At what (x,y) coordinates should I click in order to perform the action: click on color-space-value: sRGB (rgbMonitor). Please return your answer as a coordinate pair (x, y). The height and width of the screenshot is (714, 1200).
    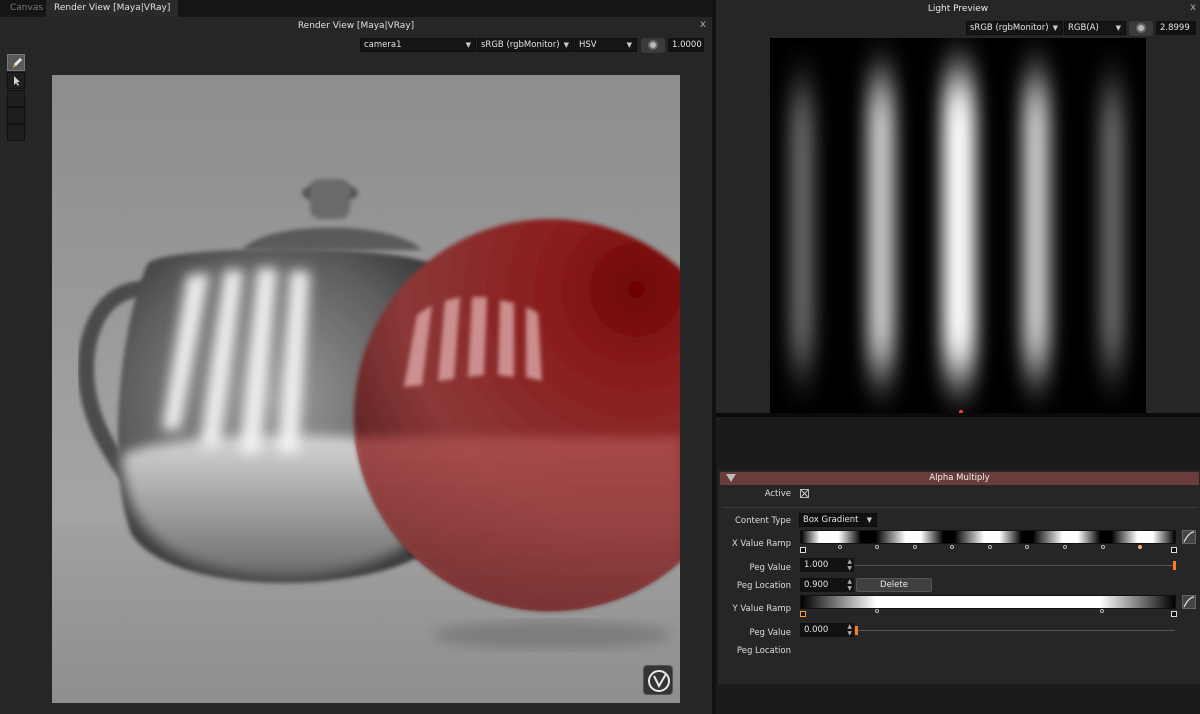
    Looking at the image, I should click on (520, 45).